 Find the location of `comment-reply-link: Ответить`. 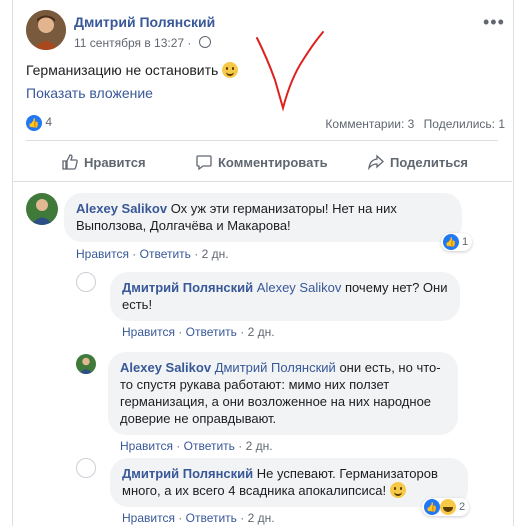

comment-reply-link: Ответить is located at coordinates (165, 254).